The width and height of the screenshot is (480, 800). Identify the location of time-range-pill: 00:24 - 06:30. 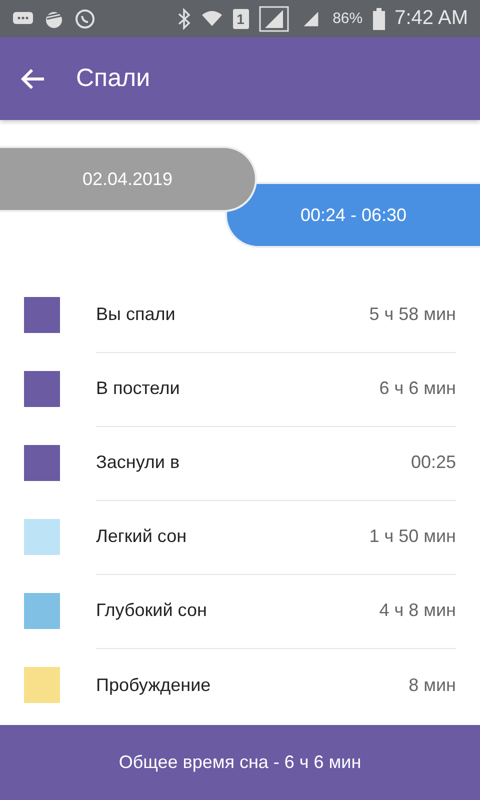
(352, 215).